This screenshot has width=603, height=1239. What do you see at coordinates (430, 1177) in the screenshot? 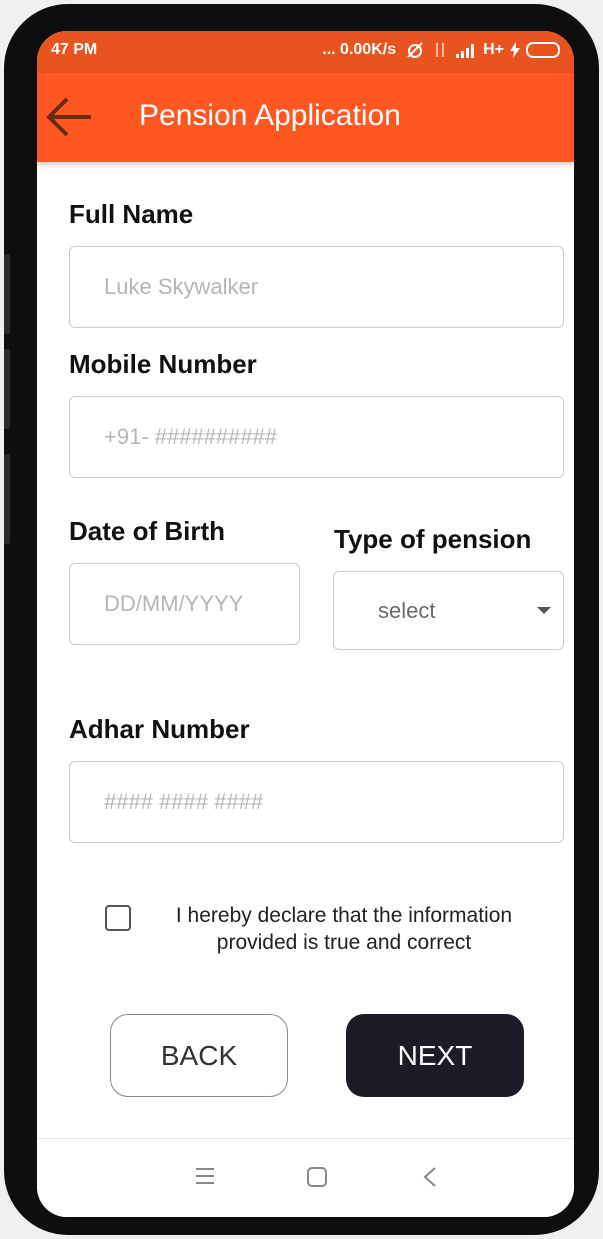
I see `back-chevron-icon` at bounding box center [430, 1177].